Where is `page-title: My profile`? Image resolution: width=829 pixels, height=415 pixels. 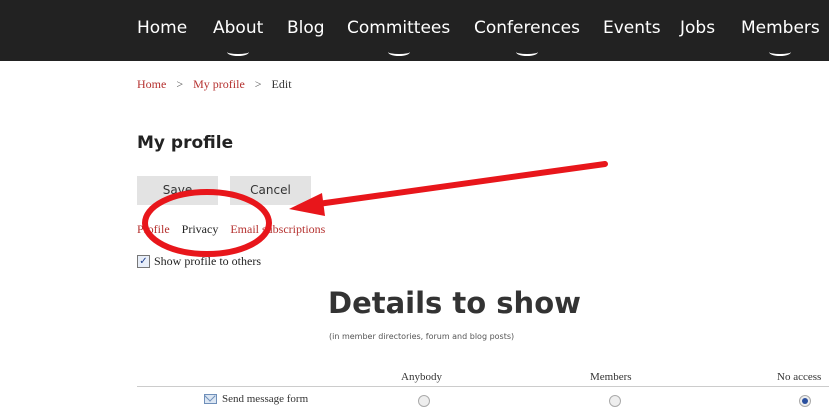 page-title: My profile is located at coordinates (185, 143).